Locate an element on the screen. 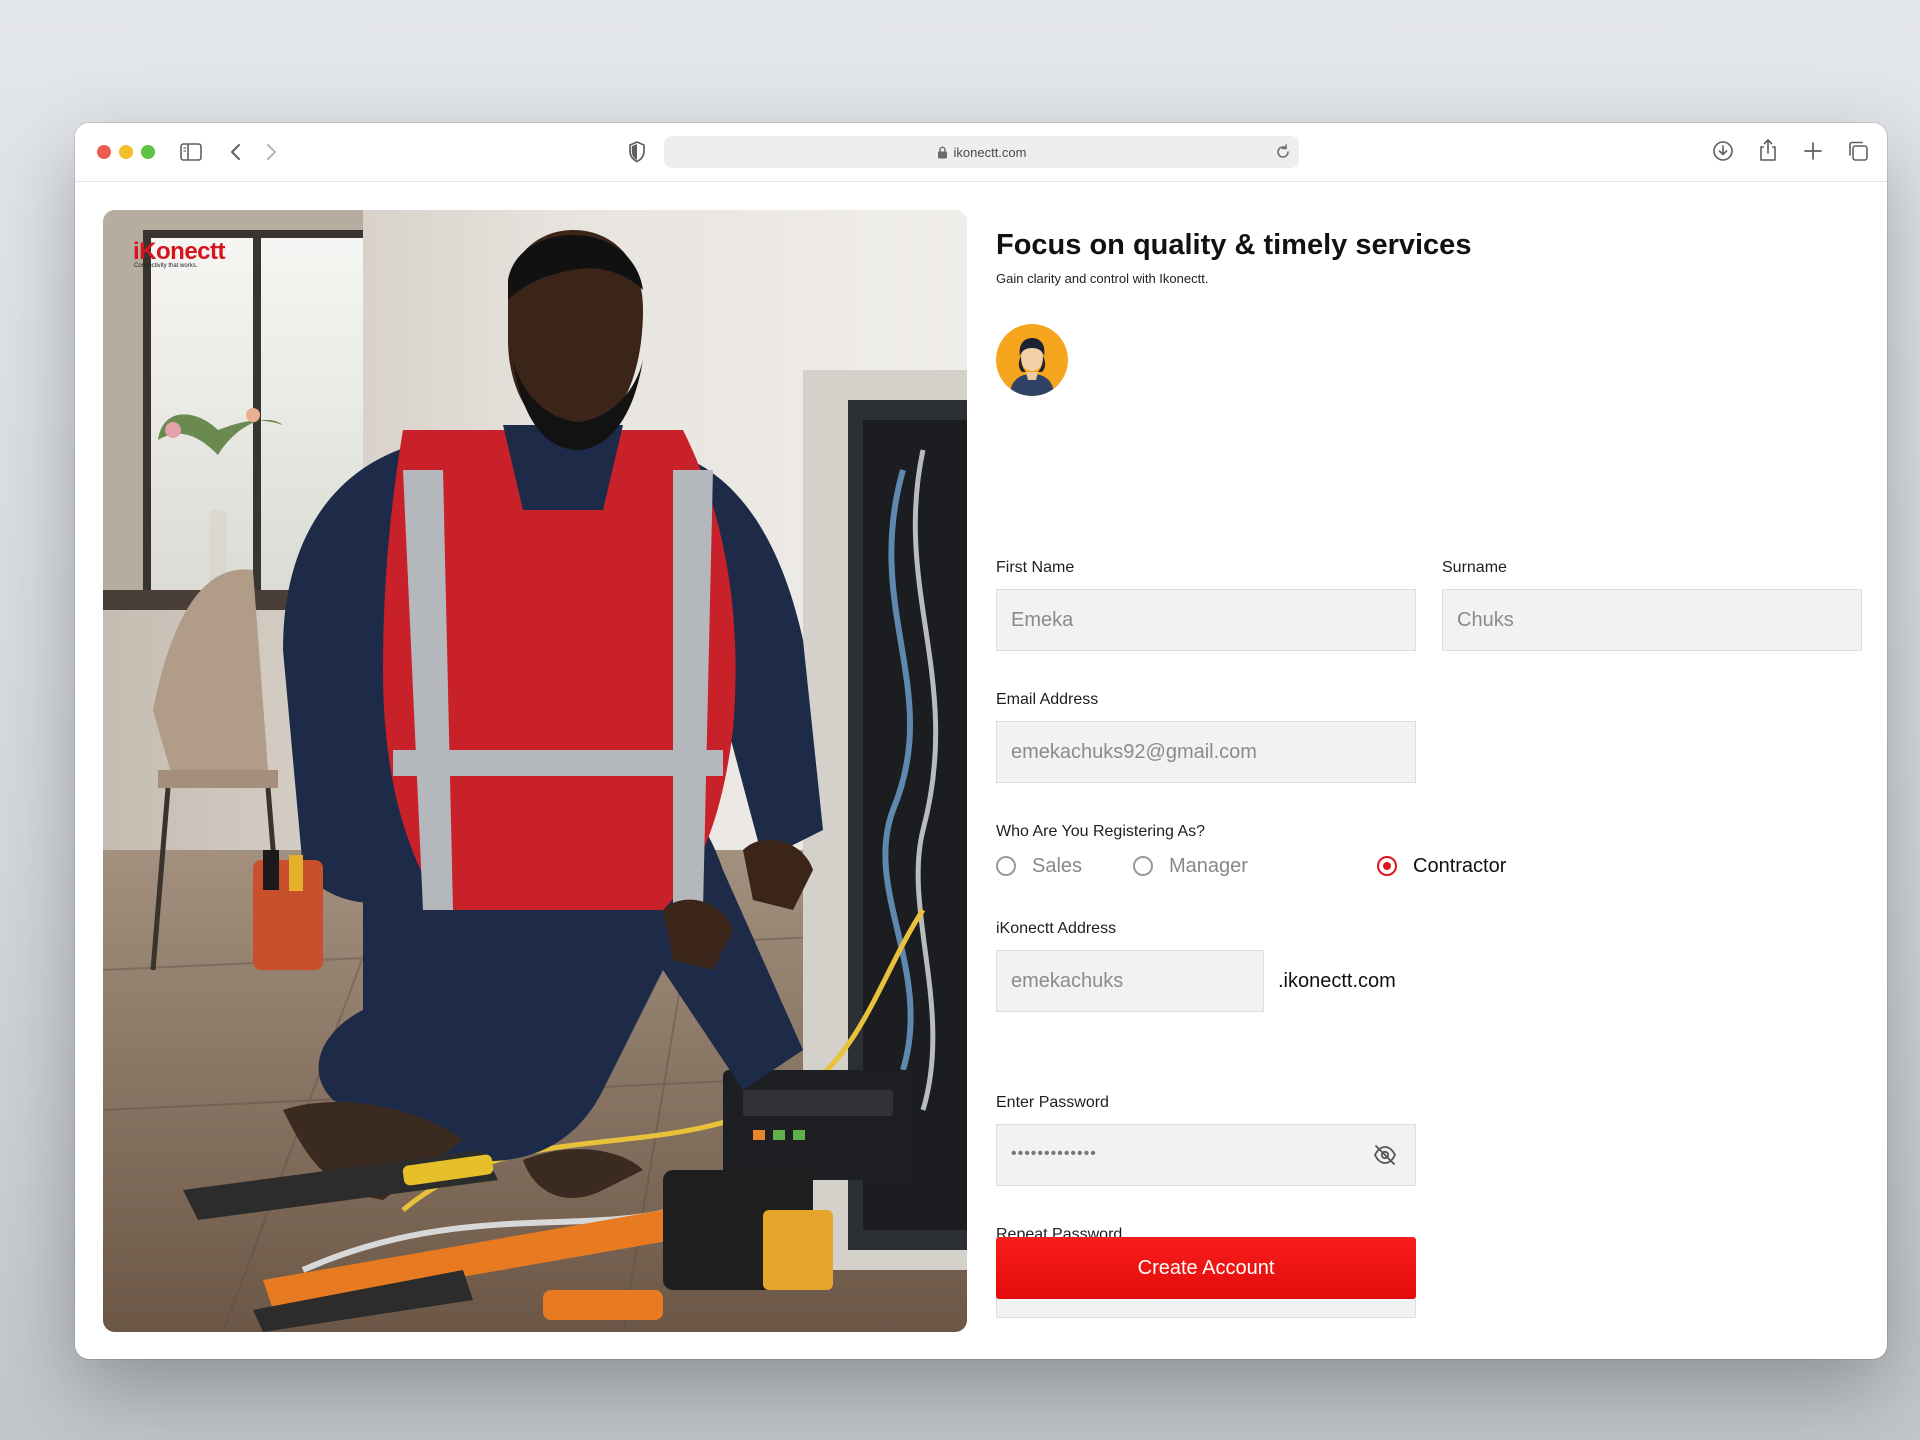 This screenshot has width=1920, height=1440. eye-off-icon is located at coordinates (1385, 1155).